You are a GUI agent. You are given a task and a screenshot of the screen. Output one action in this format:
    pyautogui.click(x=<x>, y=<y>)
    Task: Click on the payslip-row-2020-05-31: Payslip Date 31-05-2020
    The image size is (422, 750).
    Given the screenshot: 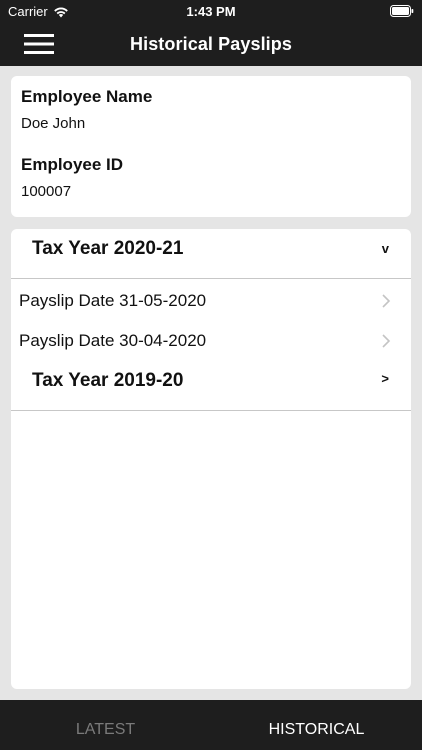 What is the action you would take?
    pyautogui.click(x=211, y=301)
    